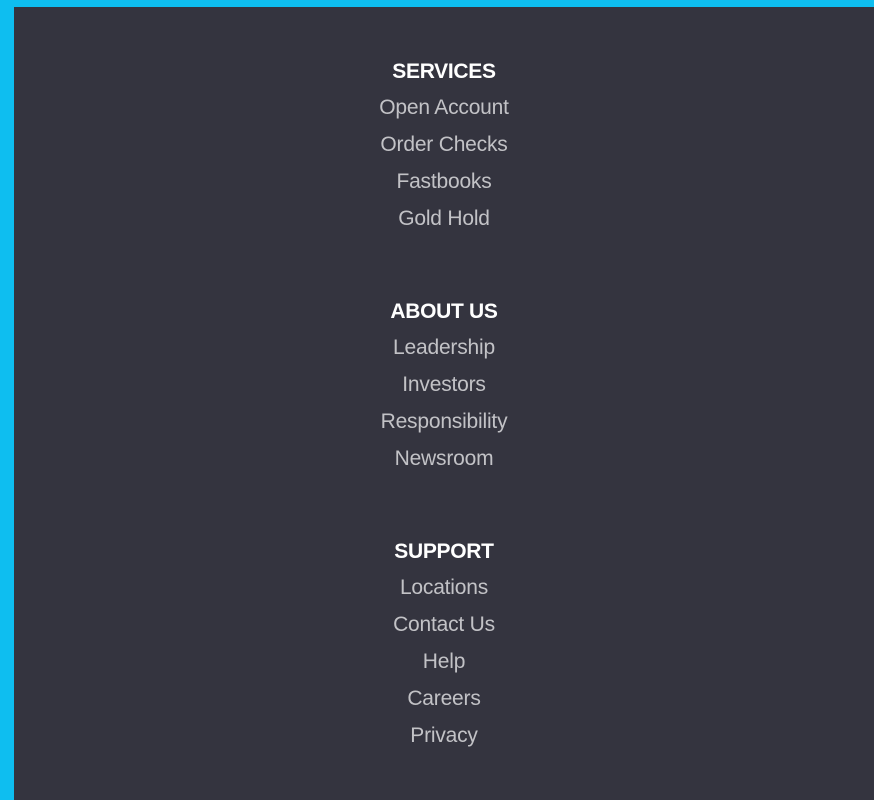 The height and width of the screenshot is (800, 874). What do you see at coordinates (444, 587) in the screenshot?
I see `locations-link: Locations` at bounding box center [444, 587].